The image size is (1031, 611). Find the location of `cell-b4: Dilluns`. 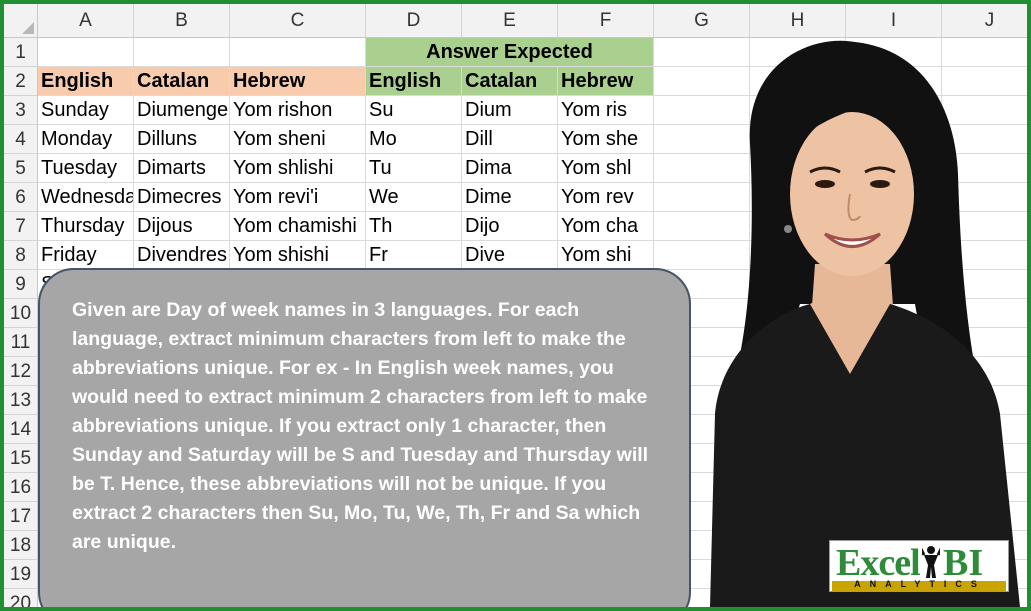

cell-b4: Dilluns is located at coordinates (182, 139).